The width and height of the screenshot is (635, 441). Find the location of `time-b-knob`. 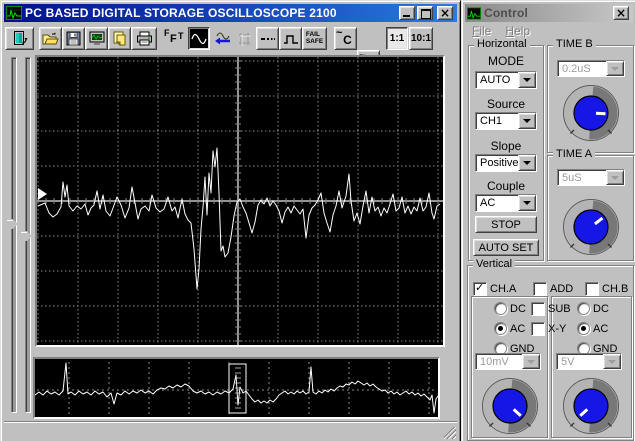

time-b-knob is located at coordinates (591, 113).